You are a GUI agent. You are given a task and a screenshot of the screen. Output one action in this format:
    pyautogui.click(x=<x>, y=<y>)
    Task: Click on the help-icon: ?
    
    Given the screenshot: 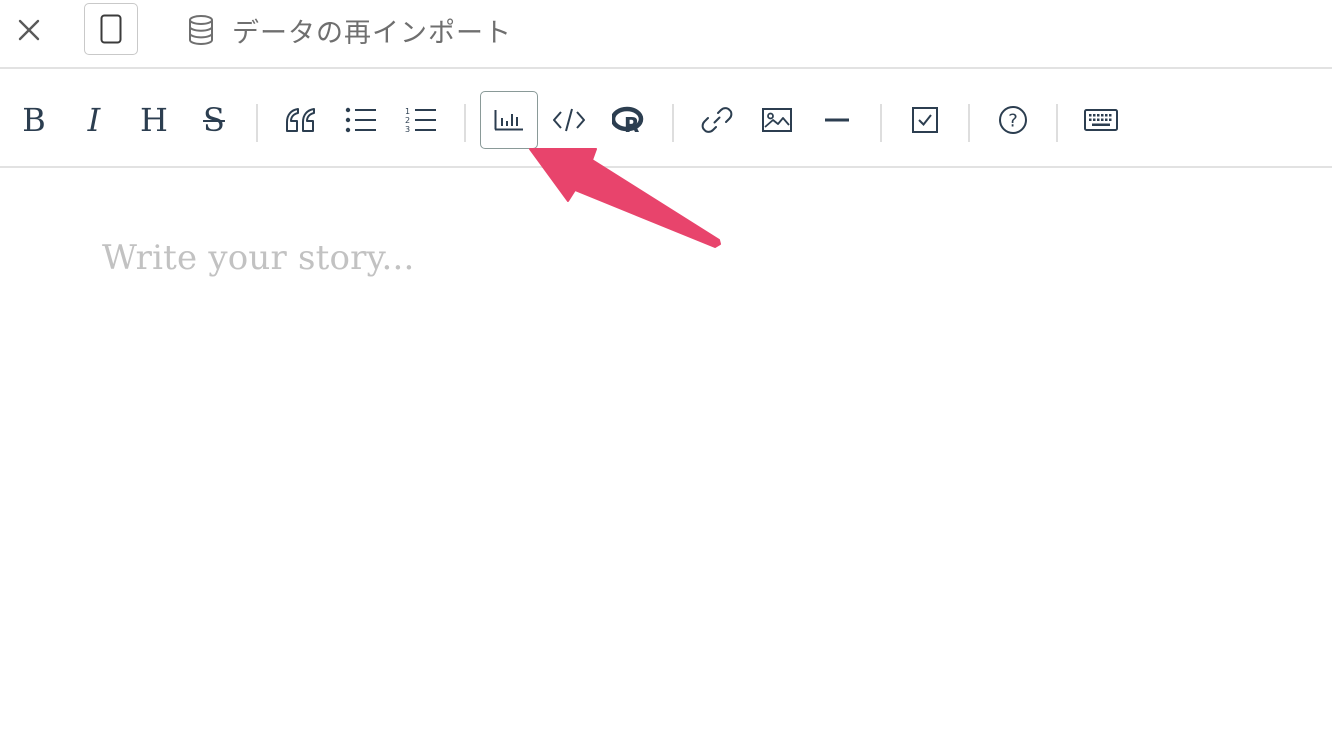 What is the action you would take?
    pyautogui.click(x=1013, y=120)
    